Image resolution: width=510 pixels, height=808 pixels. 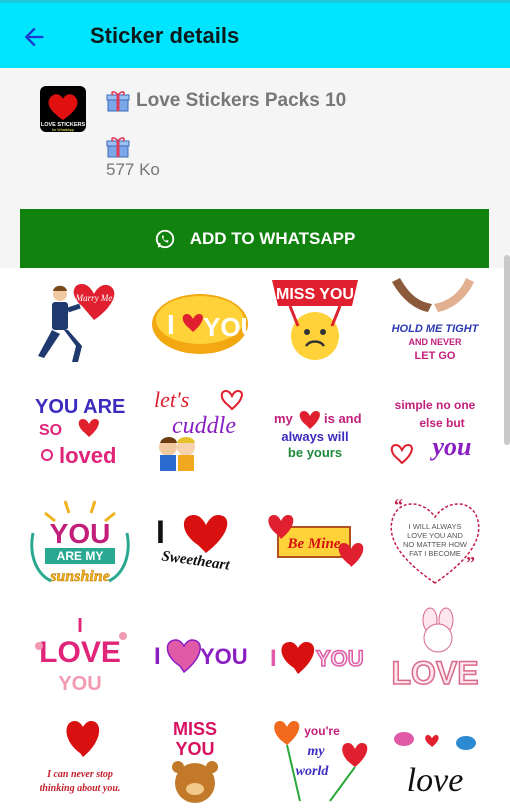 I want to click on you-are-my-sunshine-sticker: YOU ARE MY sunshine, so click(x=80, y=540).